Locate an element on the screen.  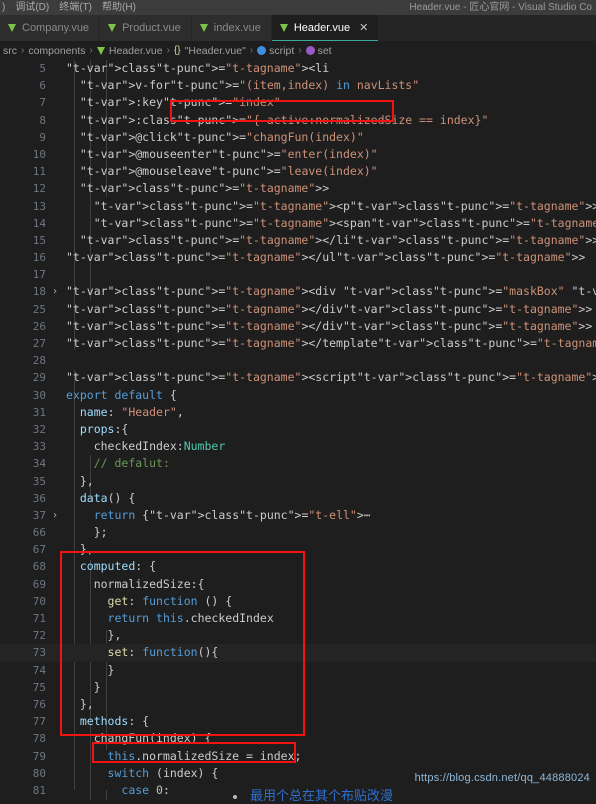
code-line: 31 name: "Header", is located at coordinates (298, 412).